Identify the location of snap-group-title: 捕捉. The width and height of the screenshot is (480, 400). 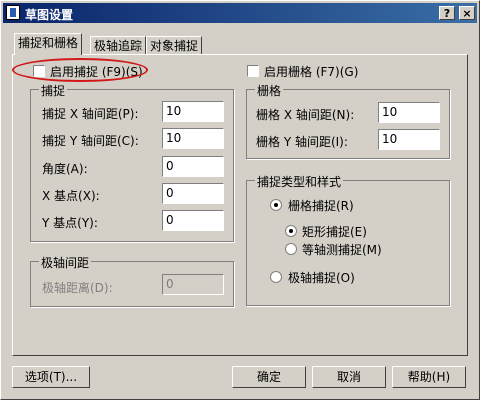
(53, 90).